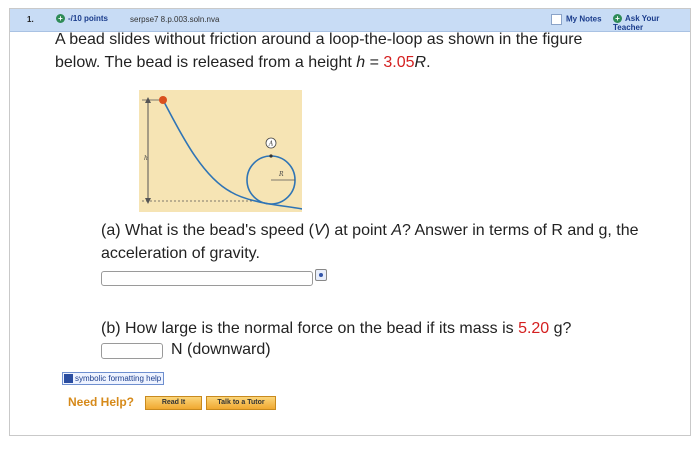 The width and height of the screenshot is (700, 449). I want to click on math-palette-icon, so click(321, 275).